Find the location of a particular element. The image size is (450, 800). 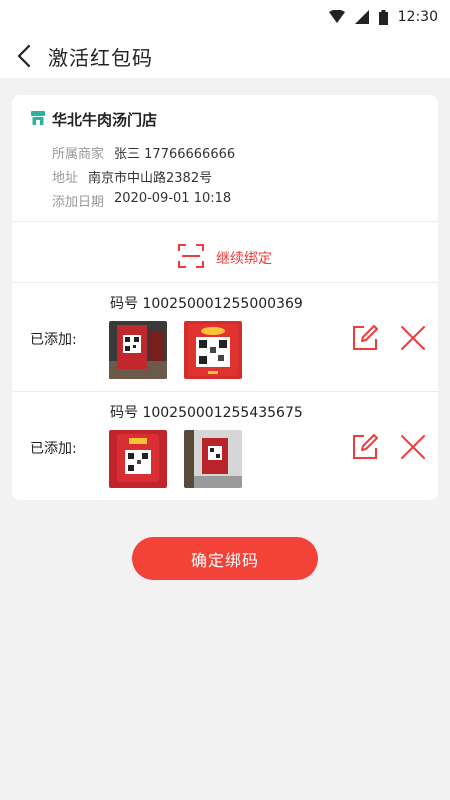

merchant-row: 所属商家 张三 17766666666 is located at coordinates (143, 152).